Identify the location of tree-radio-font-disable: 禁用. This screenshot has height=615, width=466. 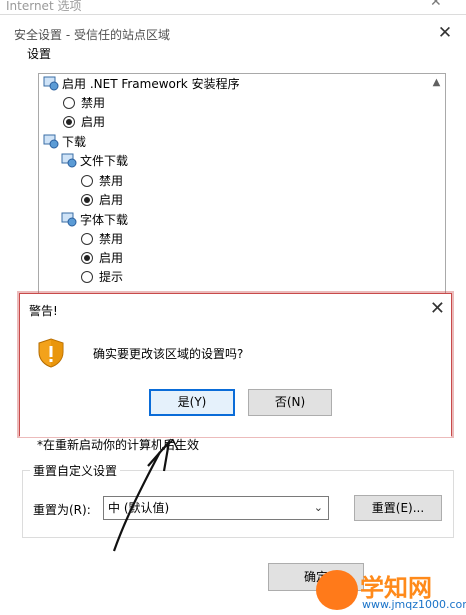
(102, 239).